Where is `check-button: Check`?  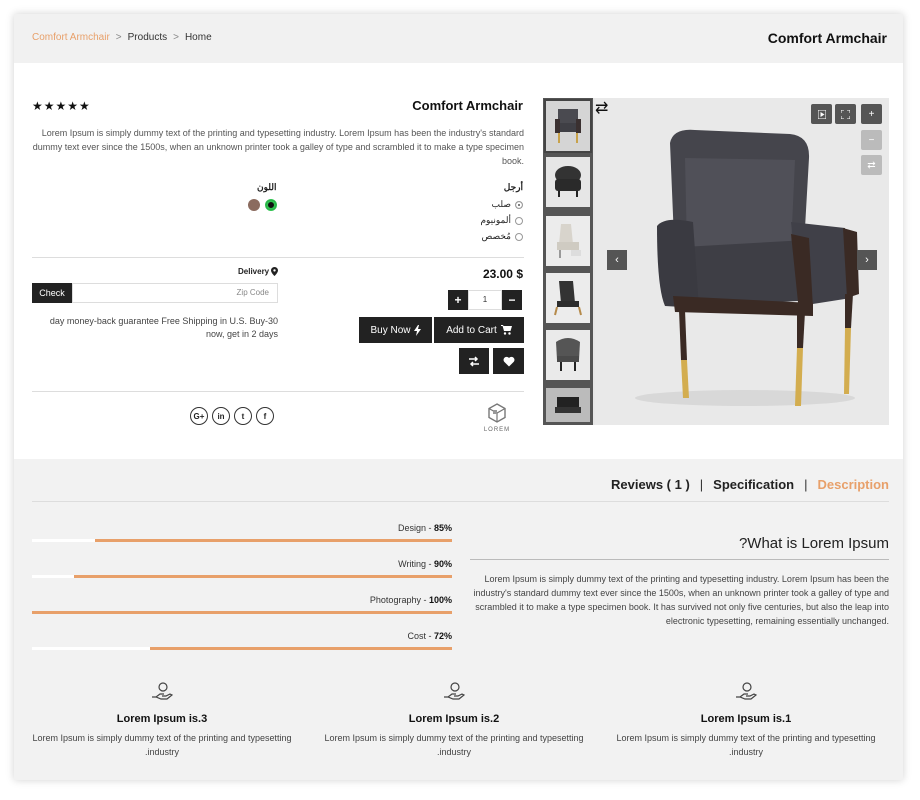 check-button: Check is located at coordinates (52, 293).